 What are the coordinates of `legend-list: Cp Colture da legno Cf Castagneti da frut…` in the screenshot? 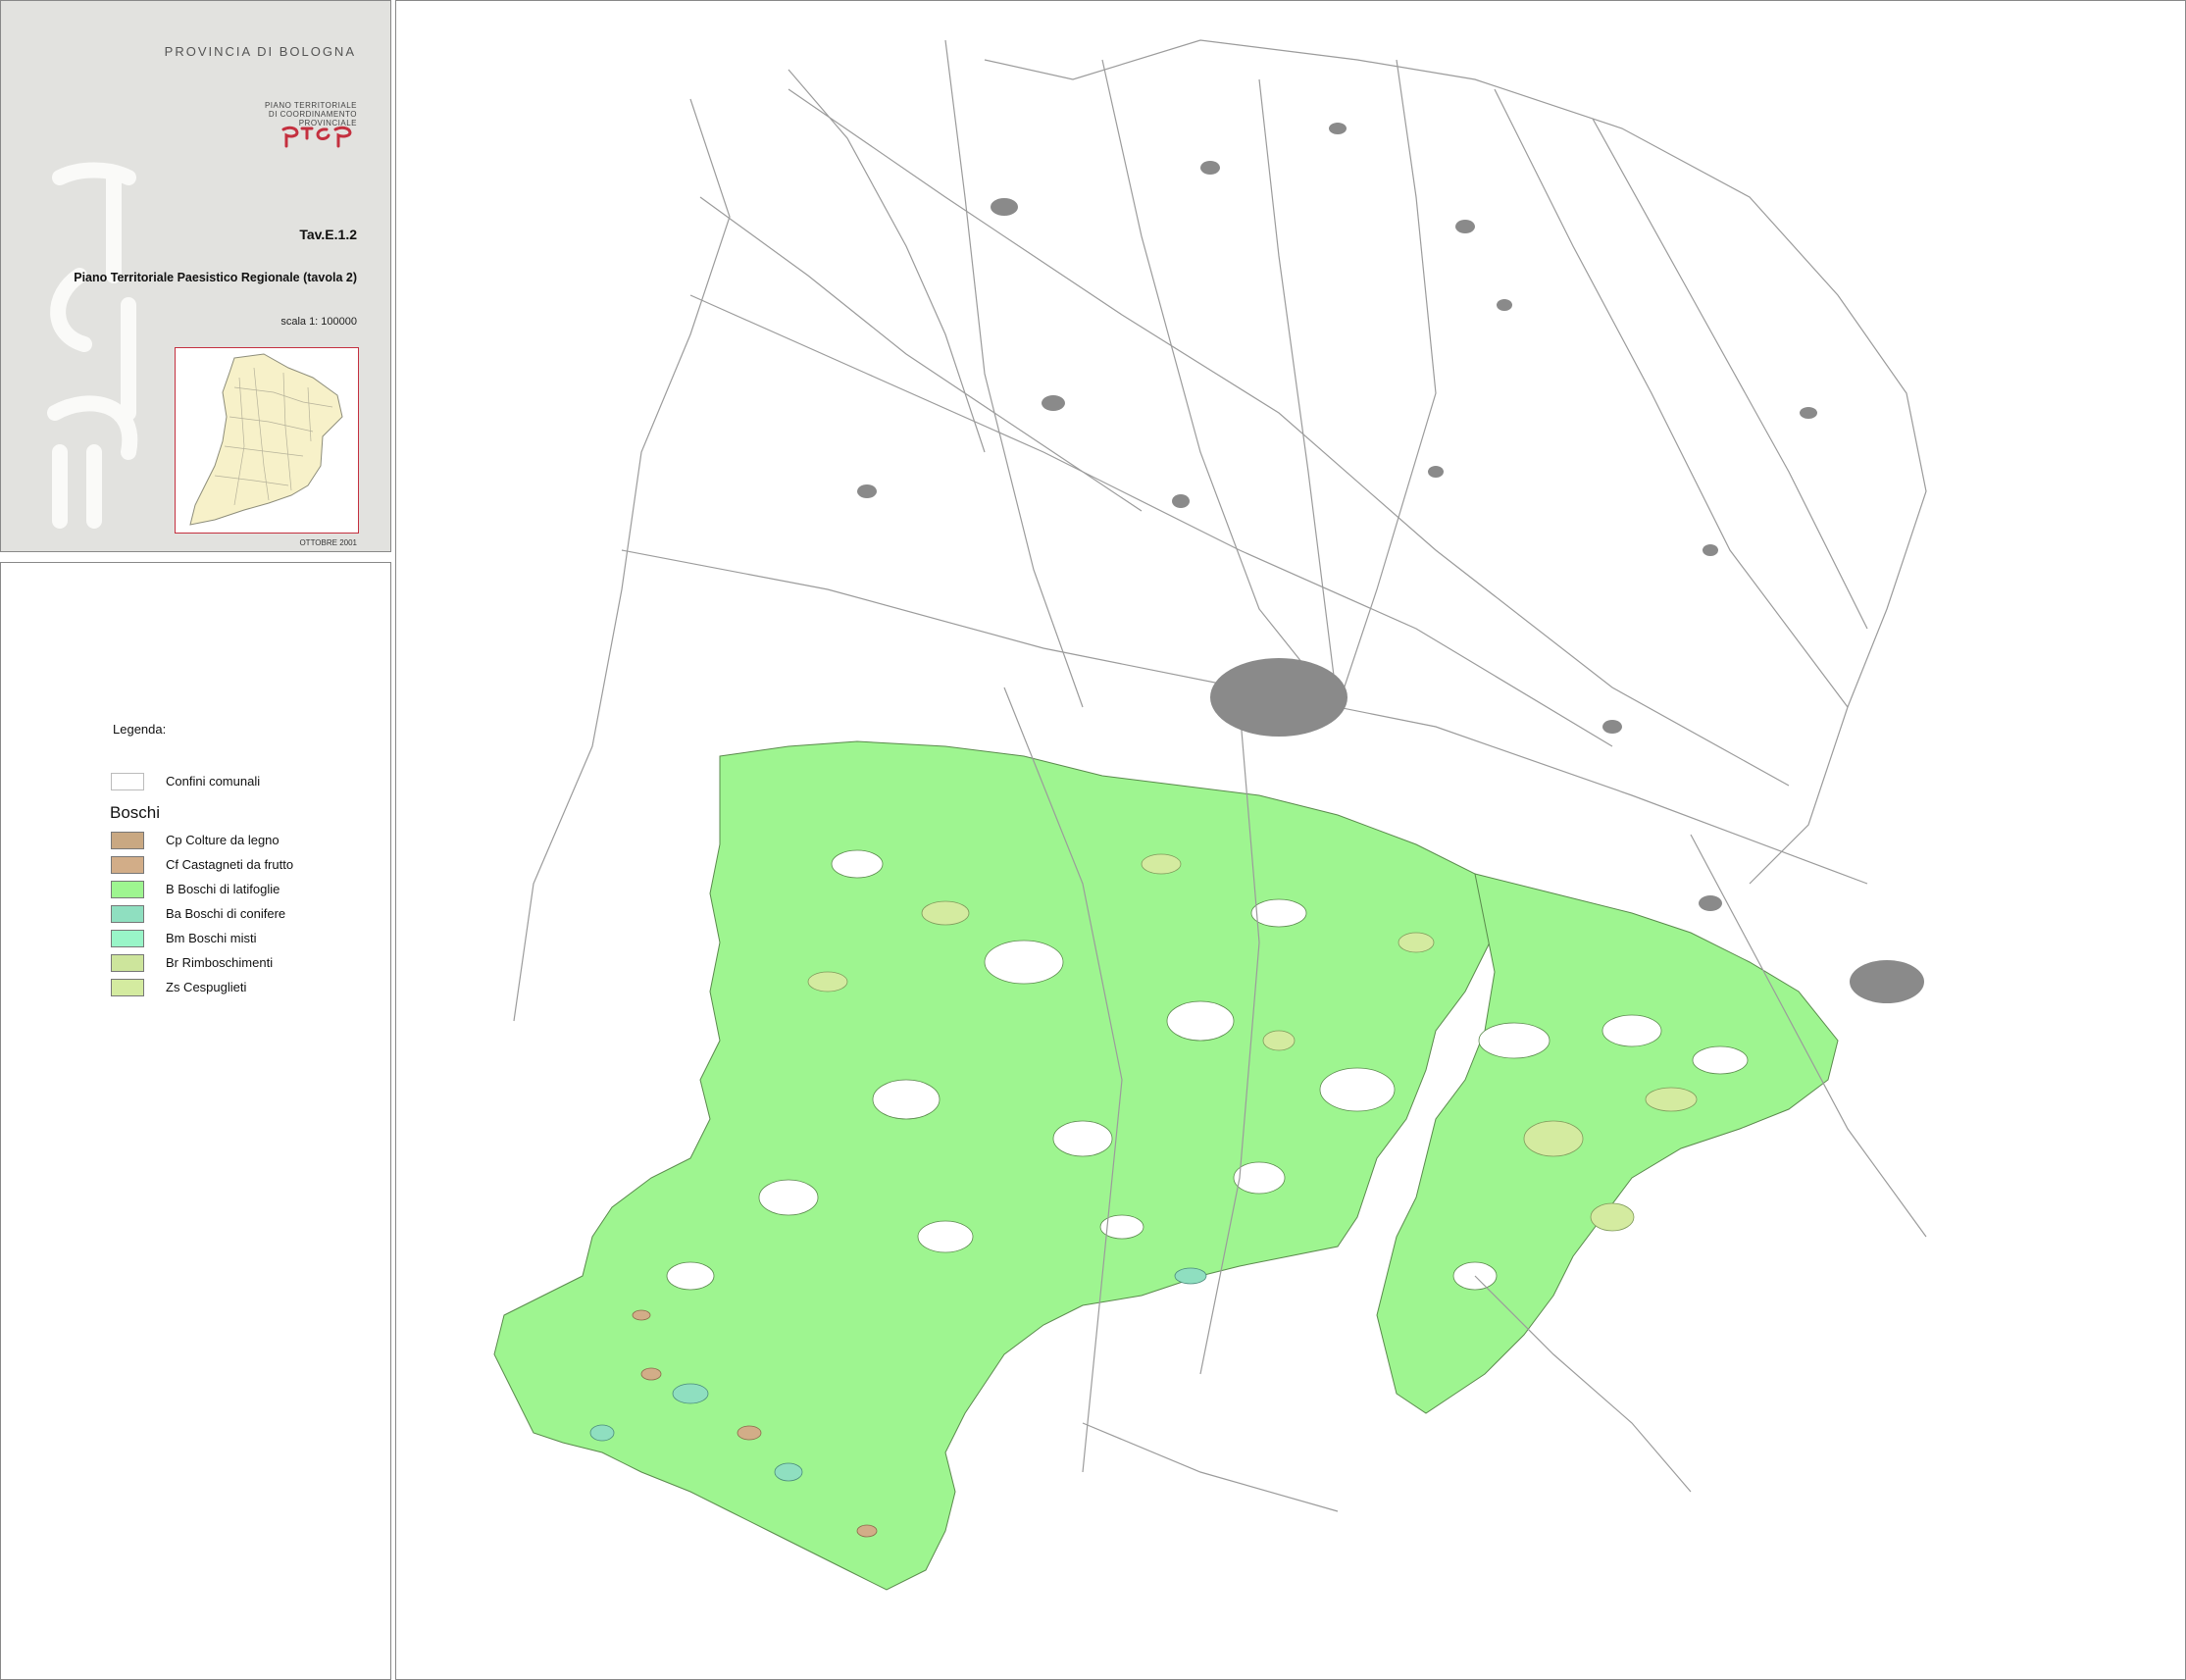 It's located at (202, 913).